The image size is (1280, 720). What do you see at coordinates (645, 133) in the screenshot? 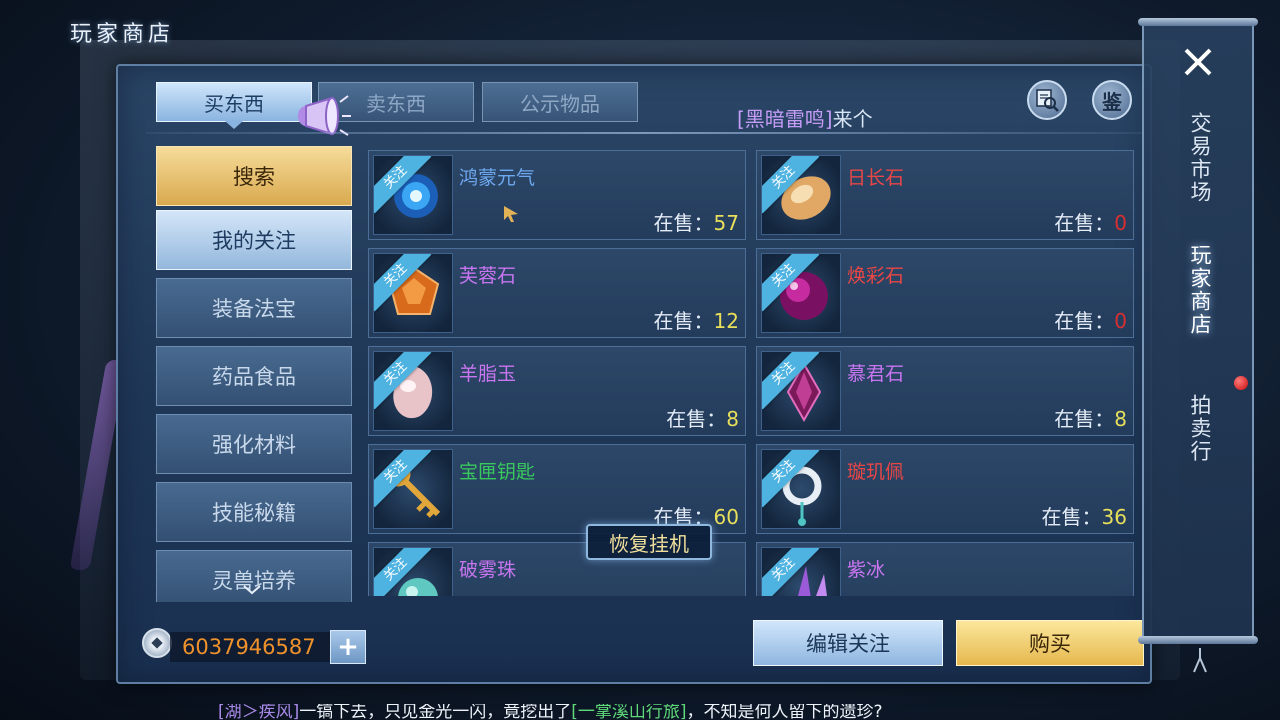
I see `header-divider` at bounding box center [645, 133].